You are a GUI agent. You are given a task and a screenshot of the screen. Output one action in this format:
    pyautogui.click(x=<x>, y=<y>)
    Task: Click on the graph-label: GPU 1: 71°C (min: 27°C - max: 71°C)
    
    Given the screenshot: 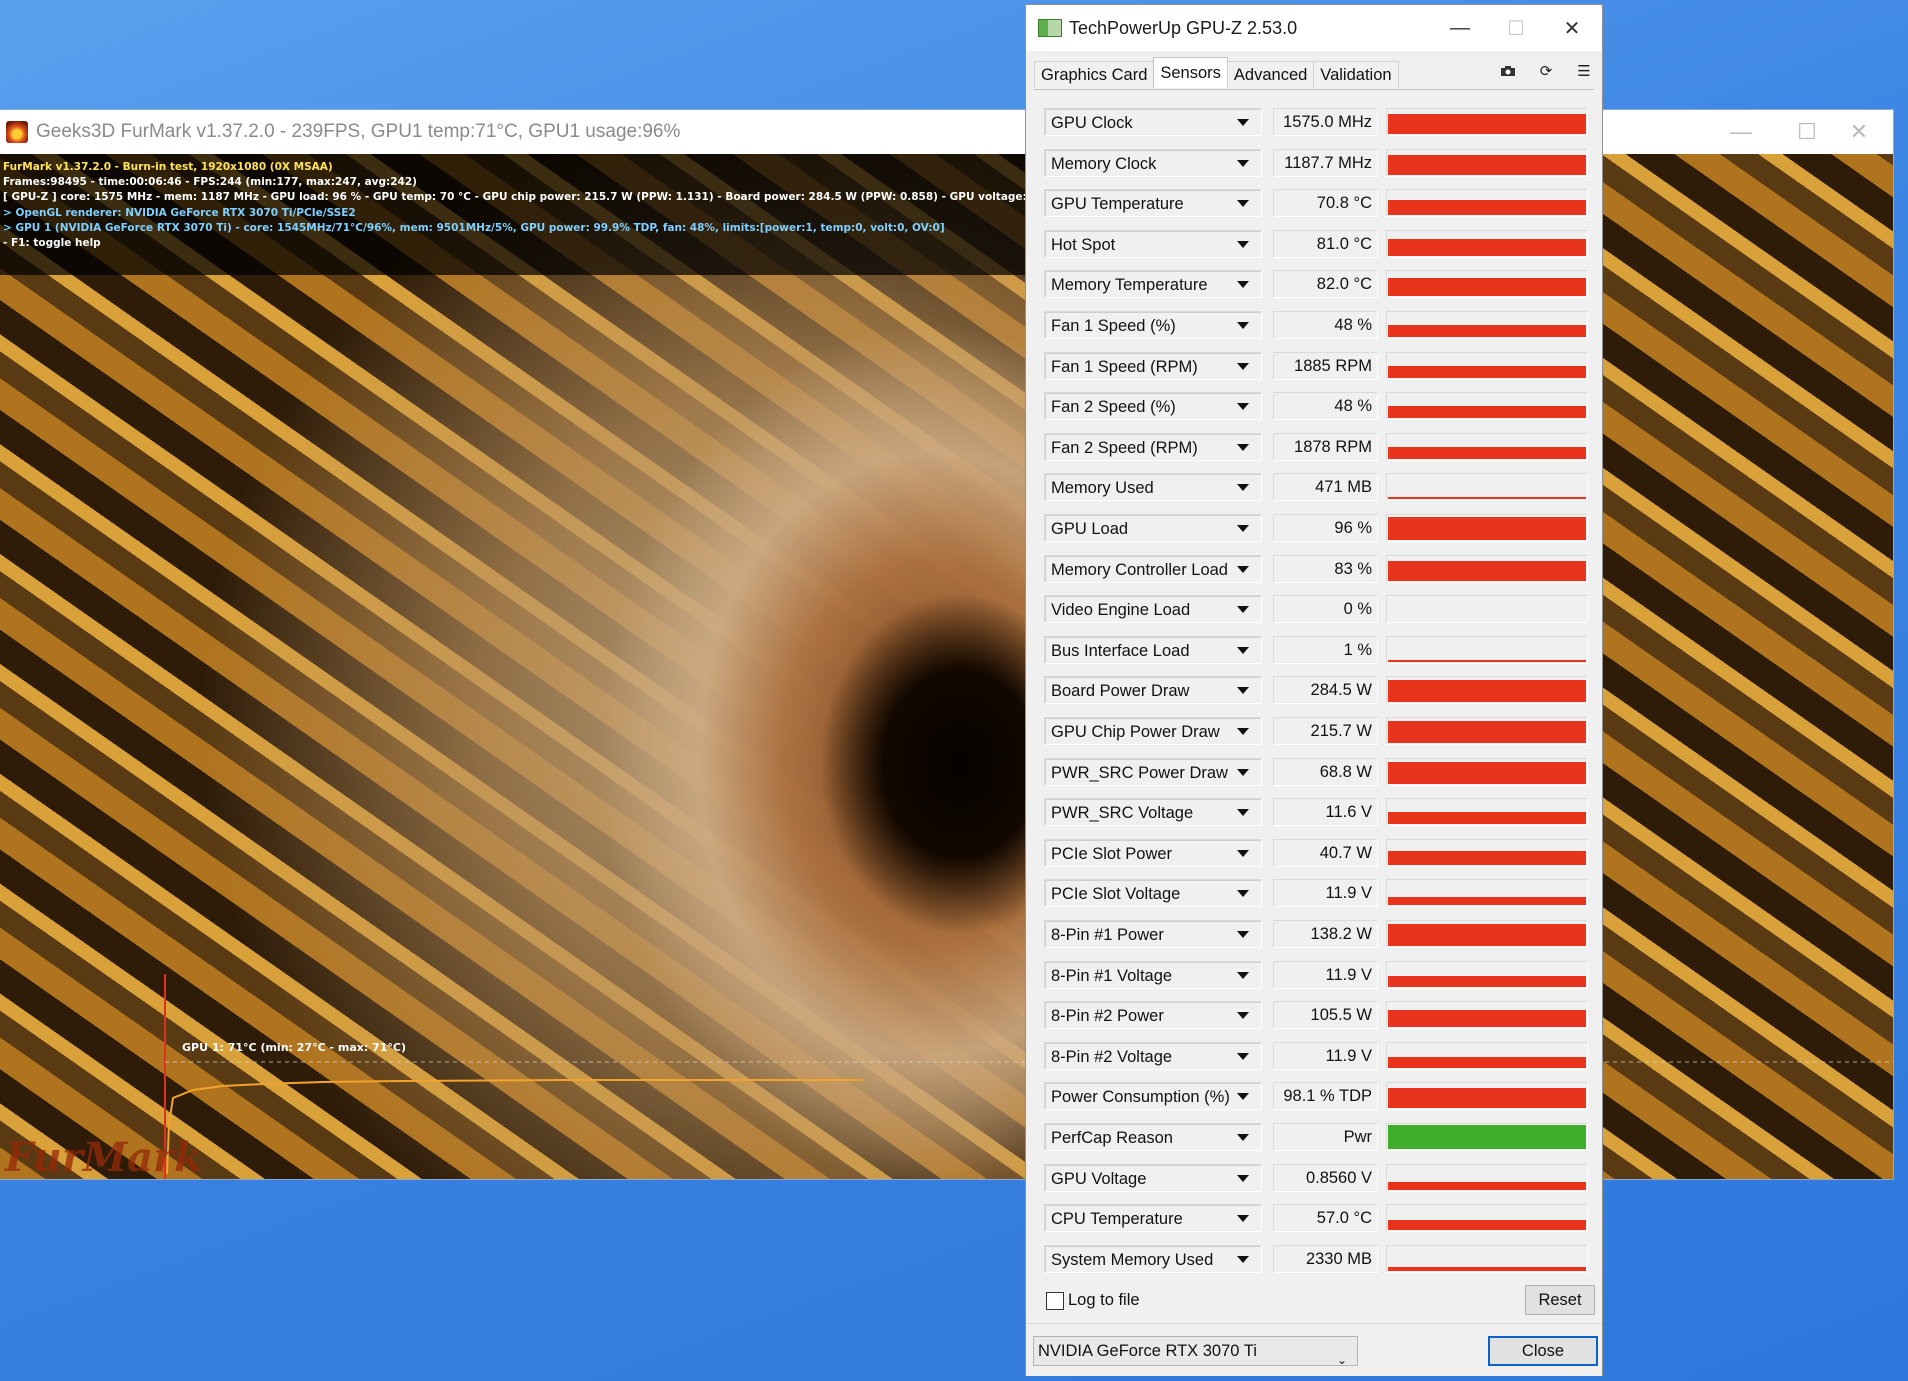 What is the action you would take?
    pyautogui.click(x=294, y=1047)
    